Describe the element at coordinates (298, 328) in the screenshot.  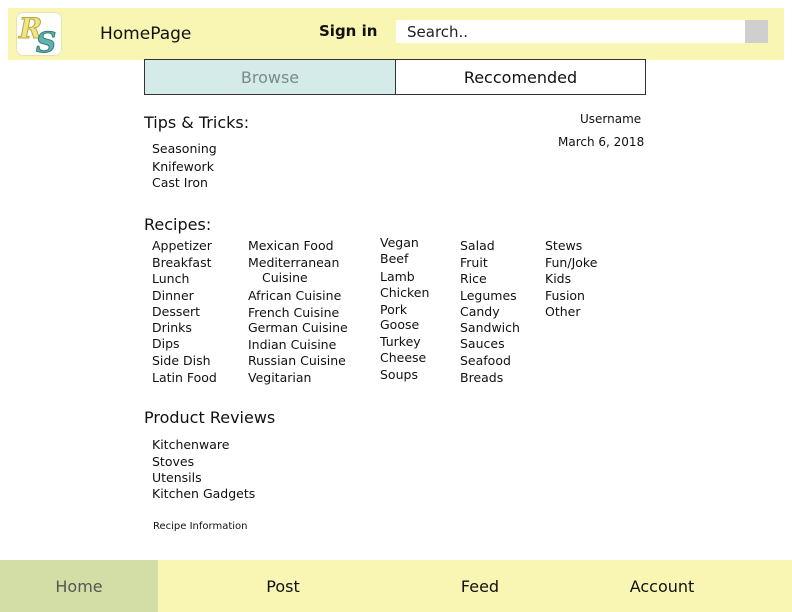
I see `recipe-link: German Cuisine` at that location.